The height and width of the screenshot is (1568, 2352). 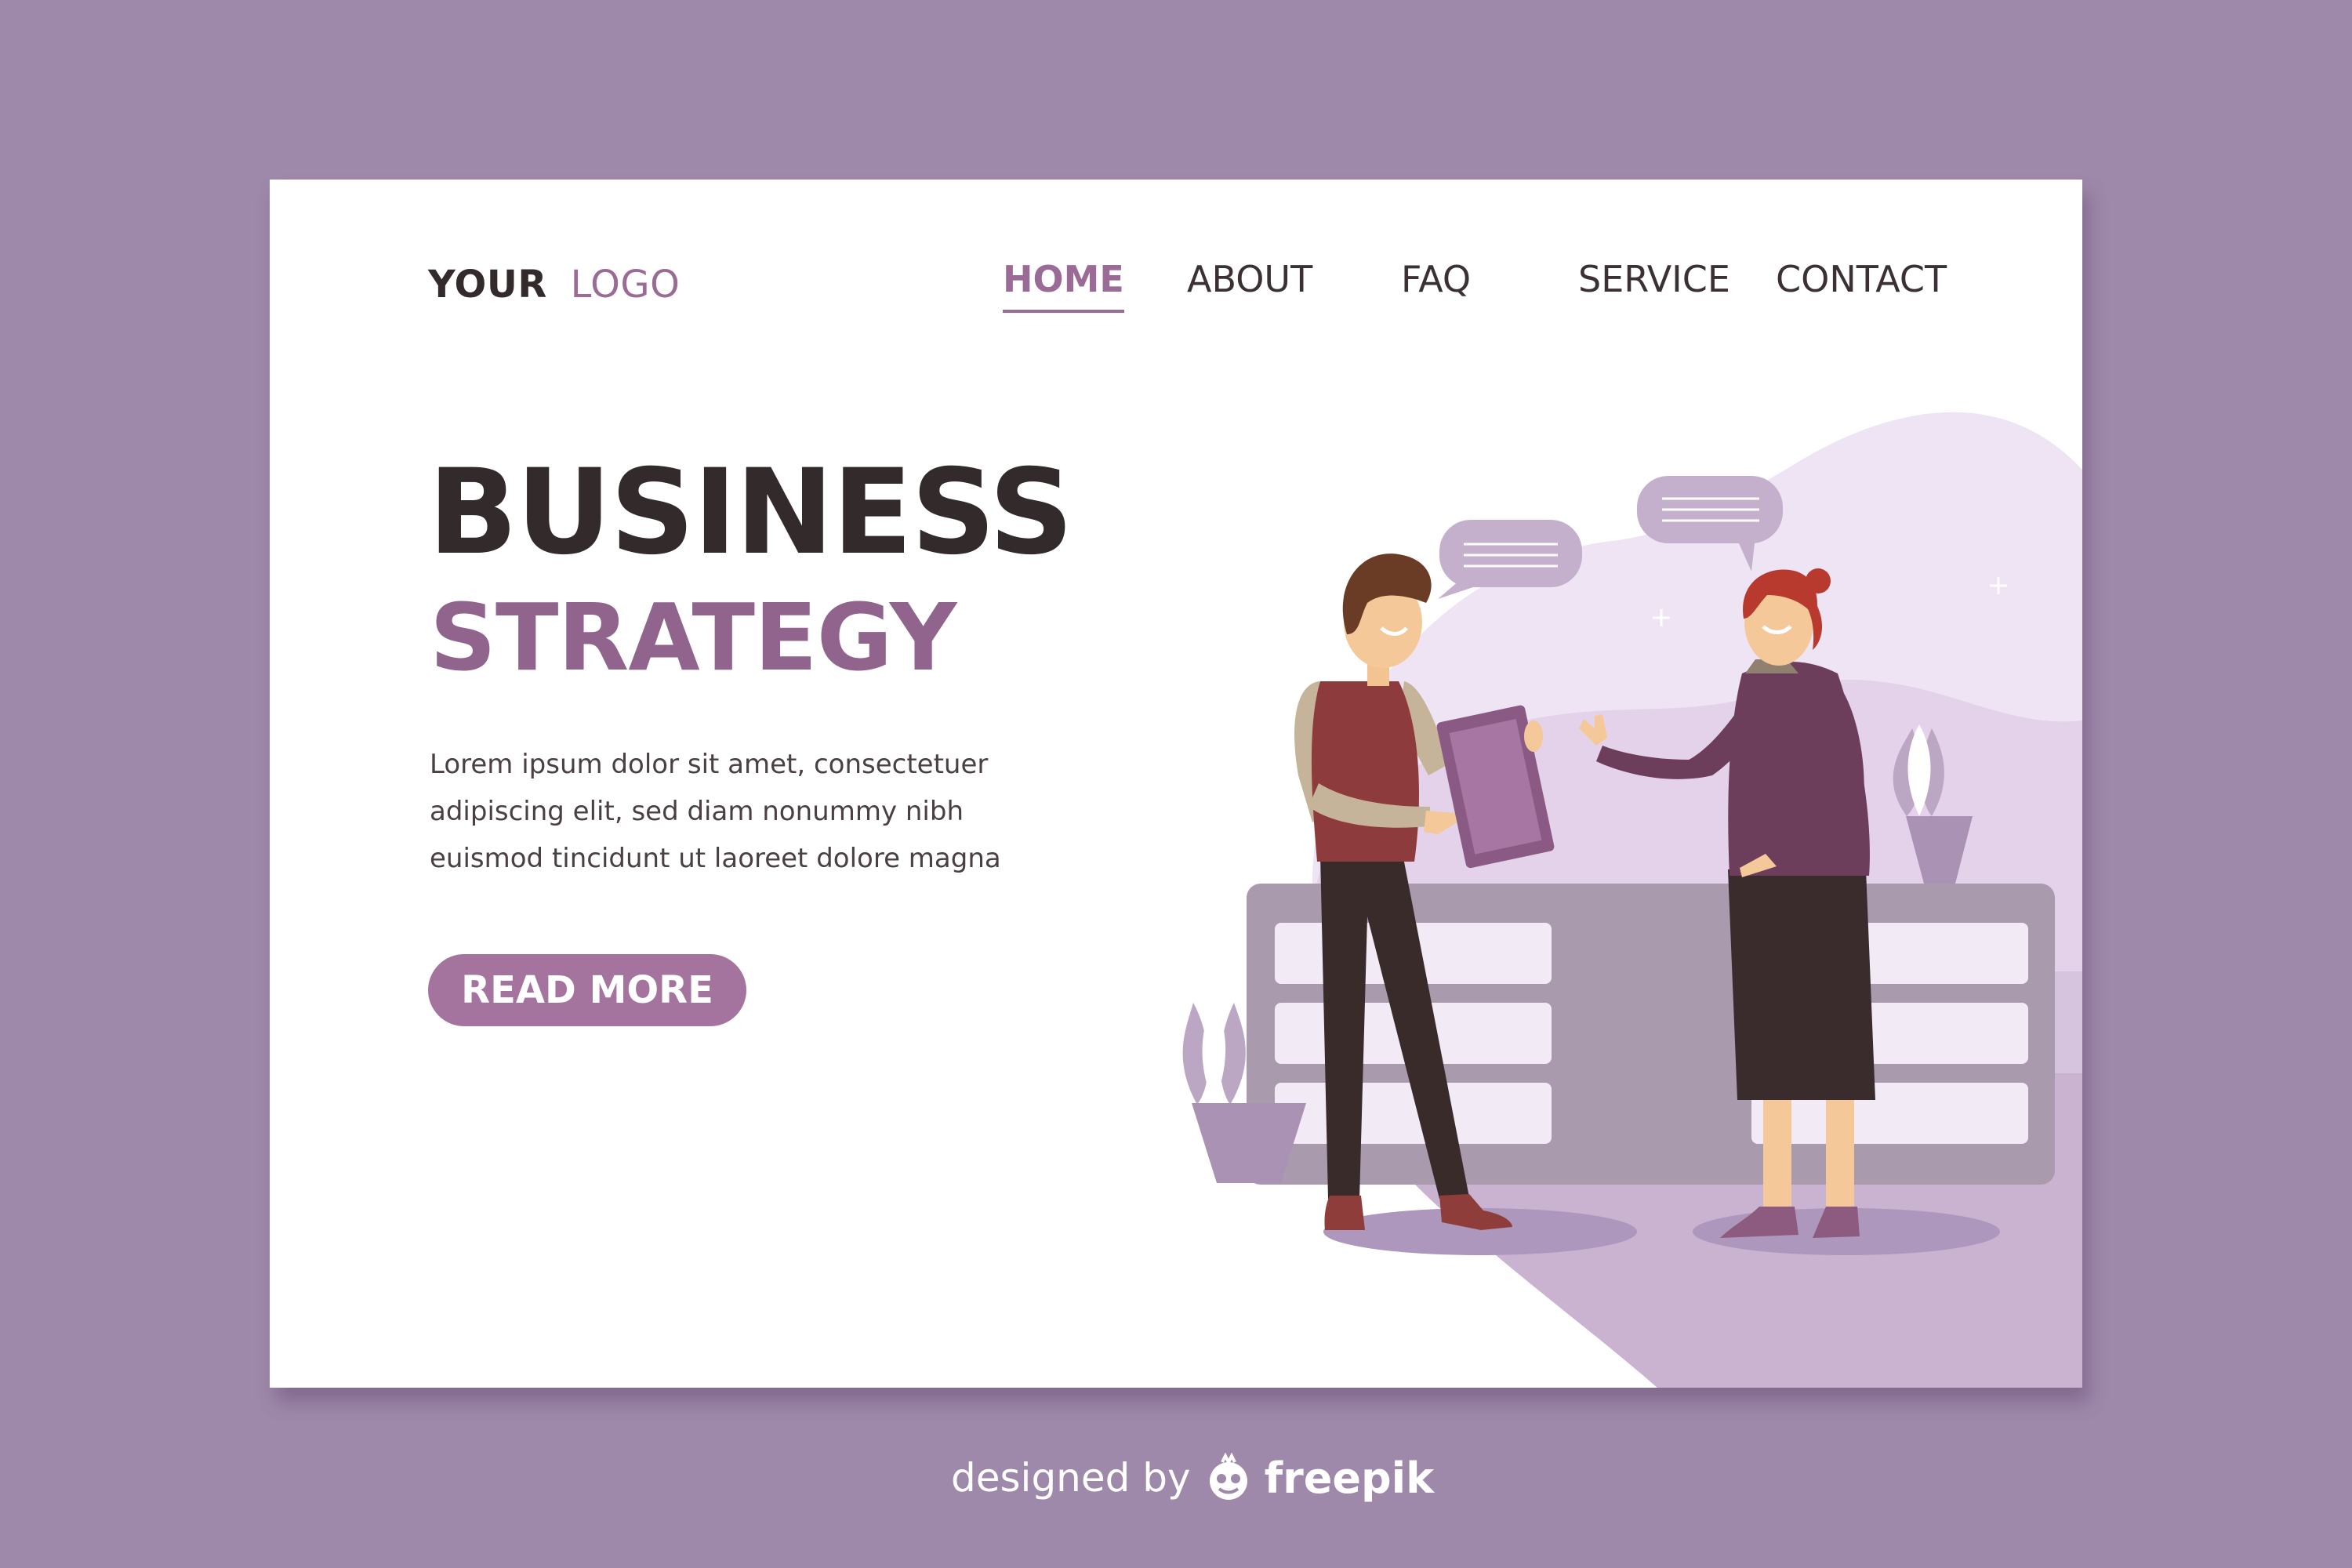 What do you see at coordinates (1071, 1478) in the screenshot?
I see `attribution-prefix: designed by` at bounding box center [1071, 1478].